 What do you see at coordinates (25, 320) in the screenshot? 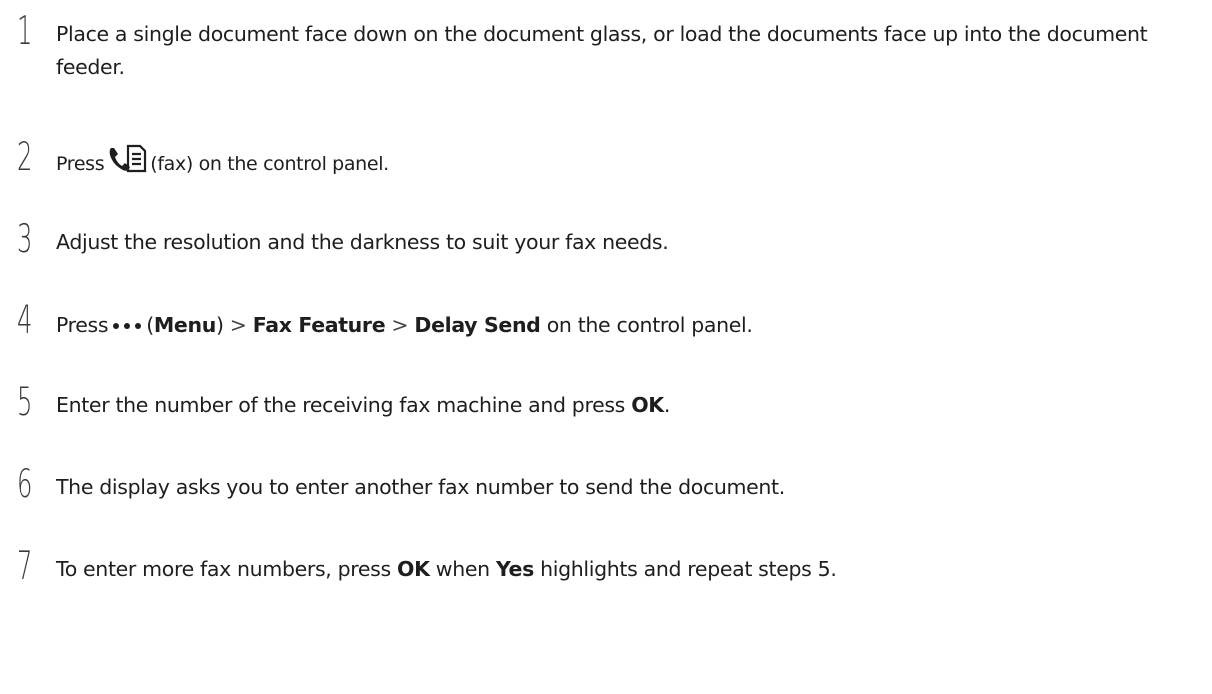
I see `step-number: 4` at bounding box center [25, 320].